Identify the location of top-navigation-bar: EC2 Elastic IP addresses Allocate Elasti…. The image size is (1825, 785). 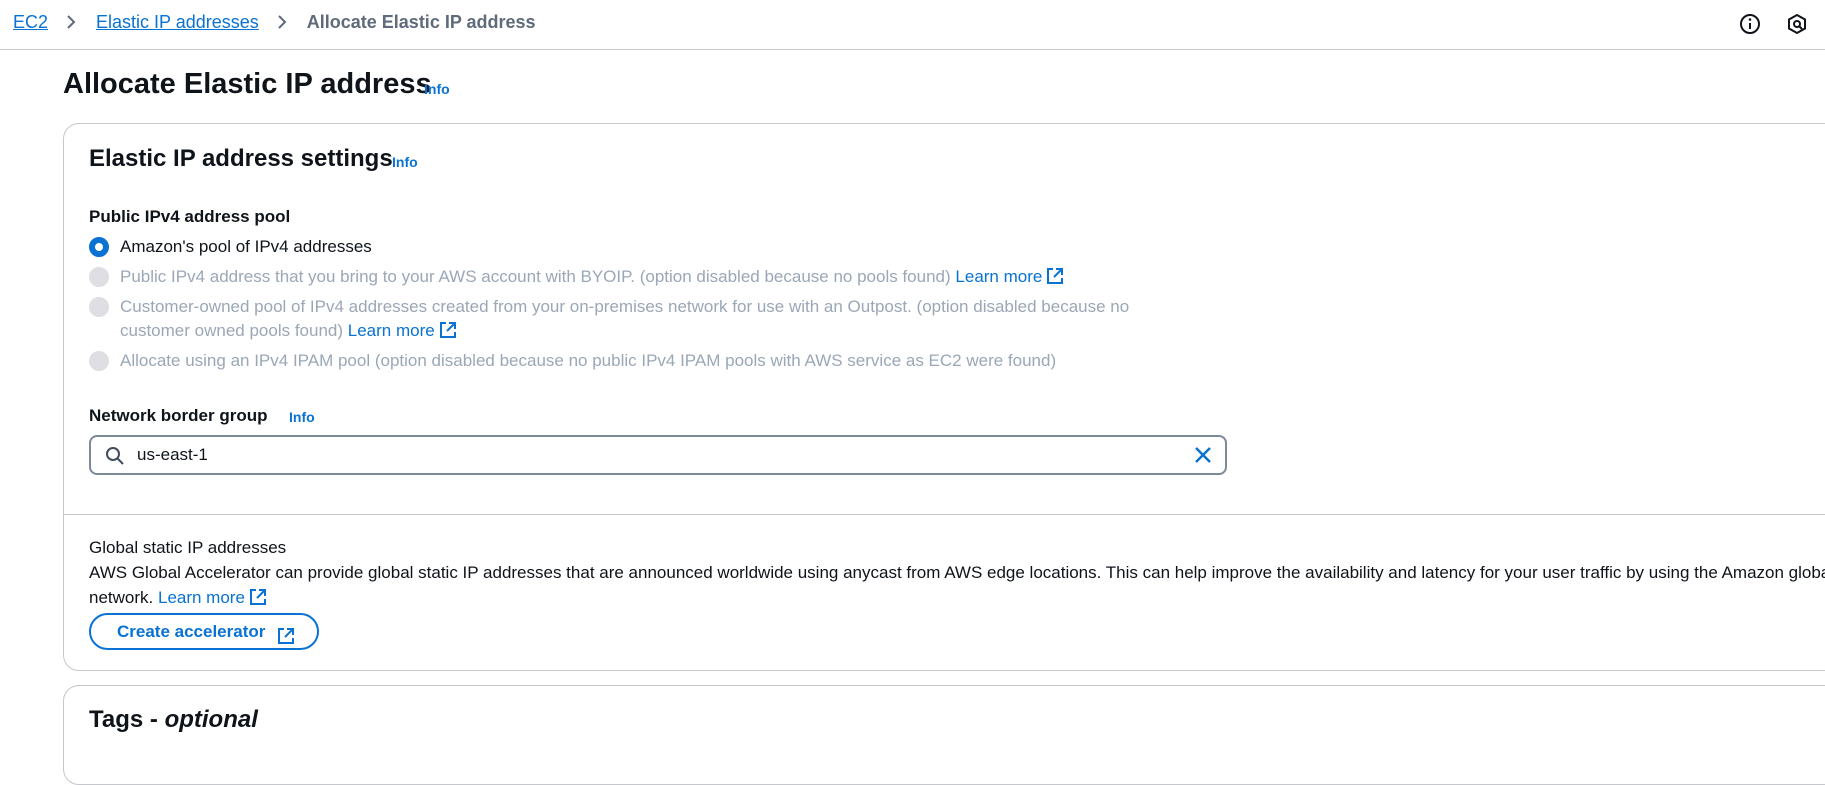
(912, 25).